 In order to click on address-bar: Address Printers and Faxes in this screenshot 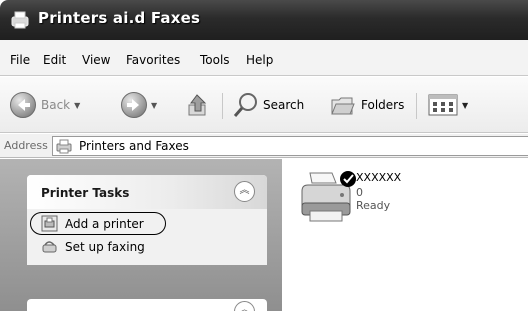, I will do `click(264, 146)`.